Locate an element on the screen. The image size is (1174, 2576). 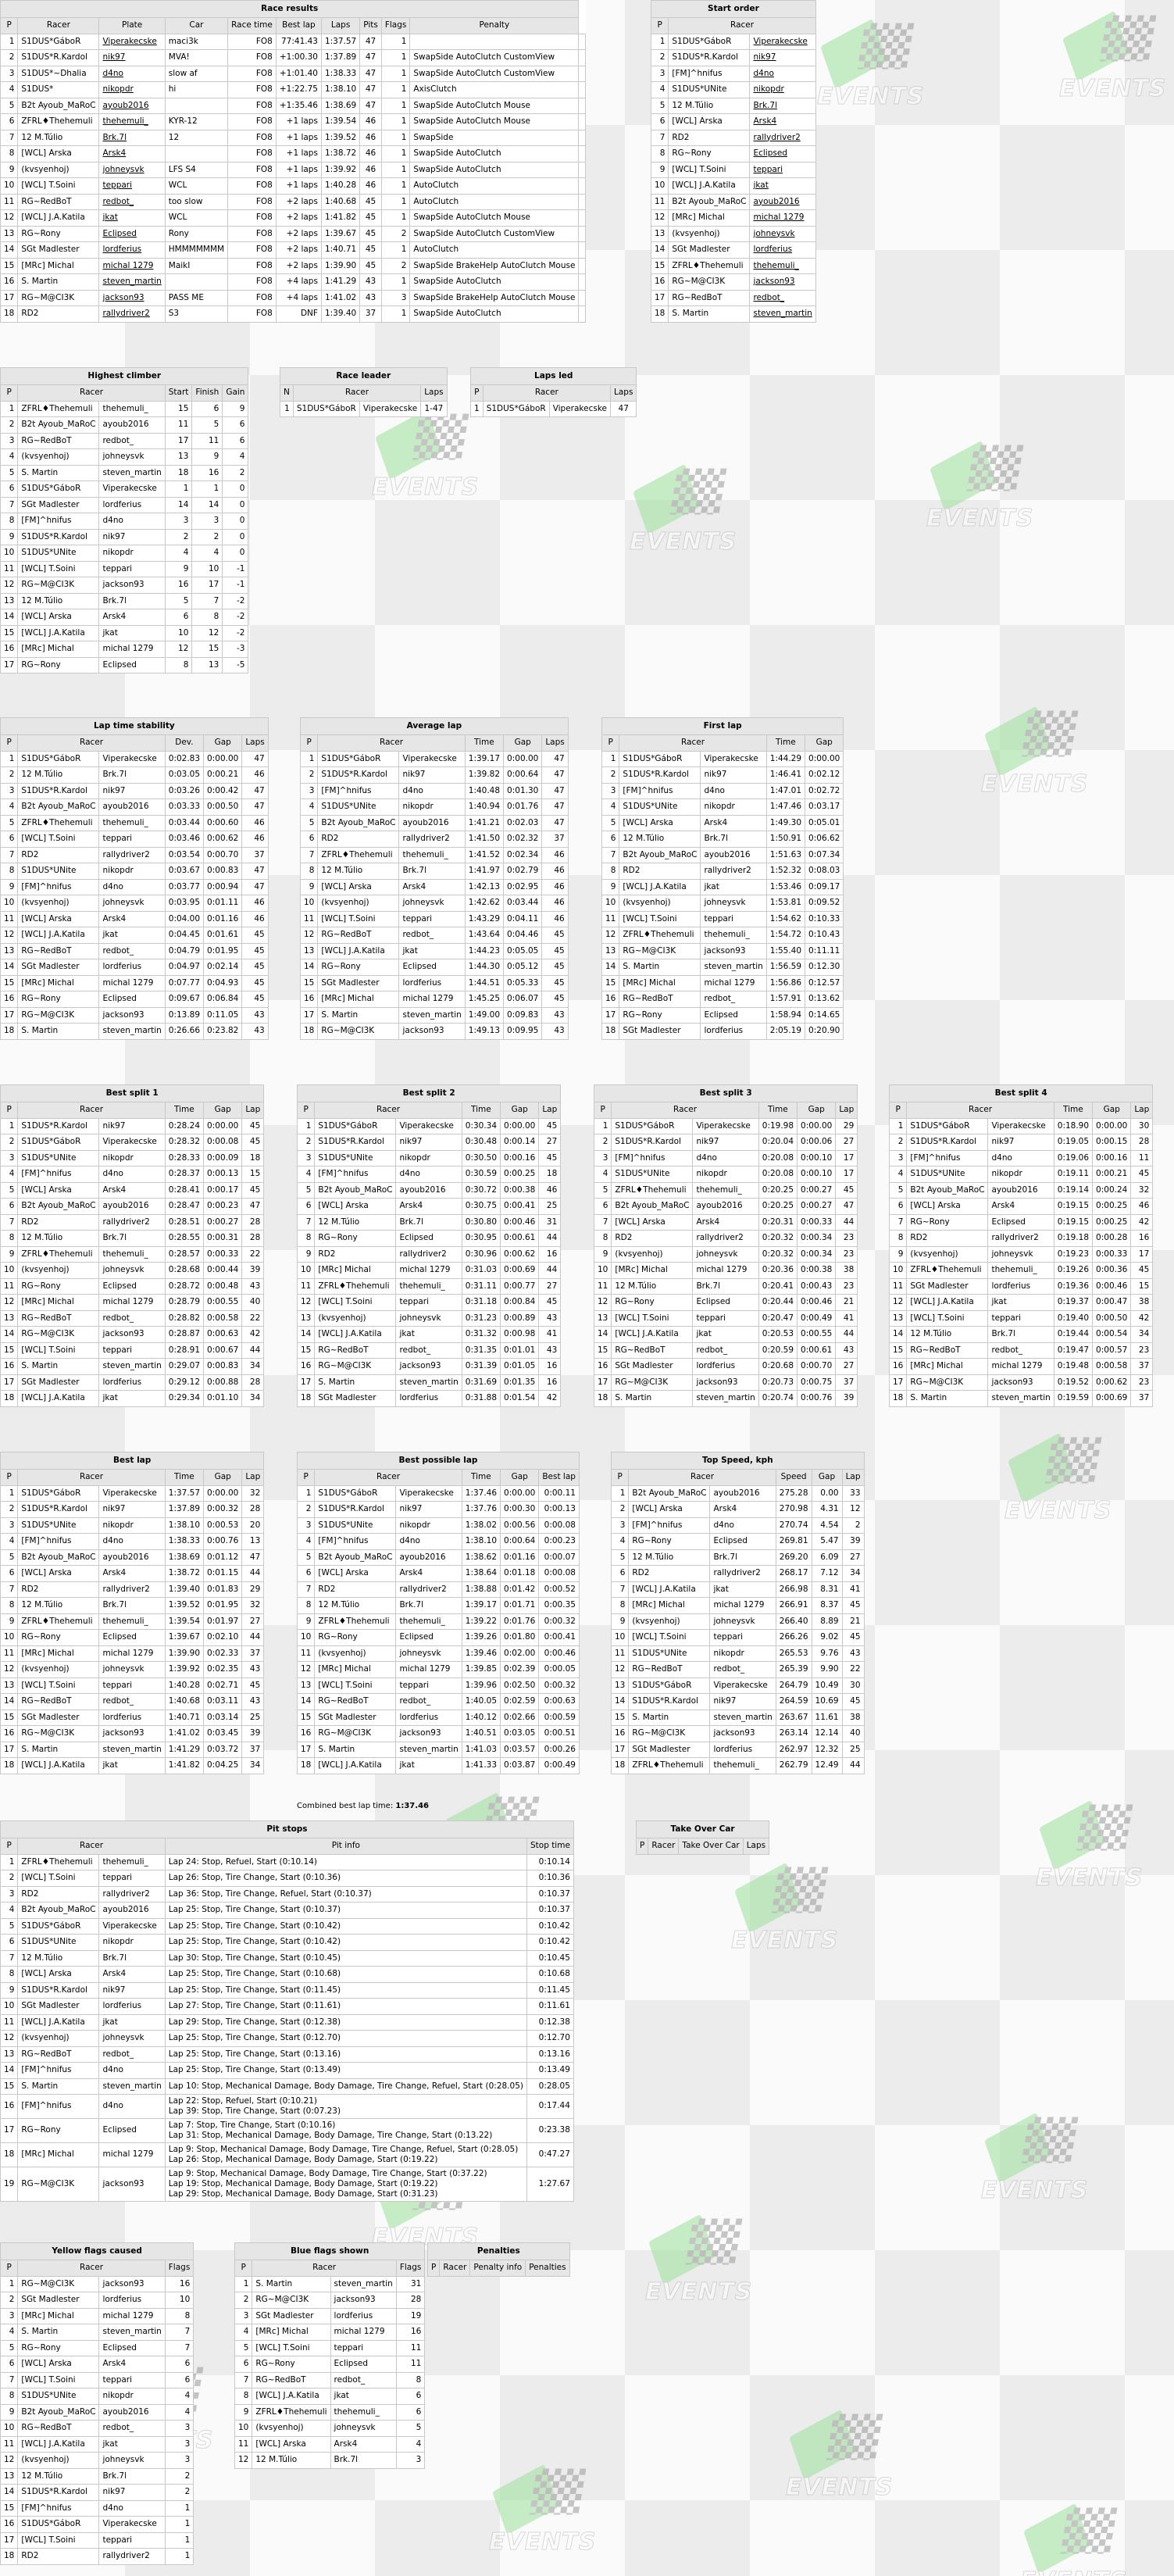
table-cell: [WCL] Arska is located at coordinates (709, 122).